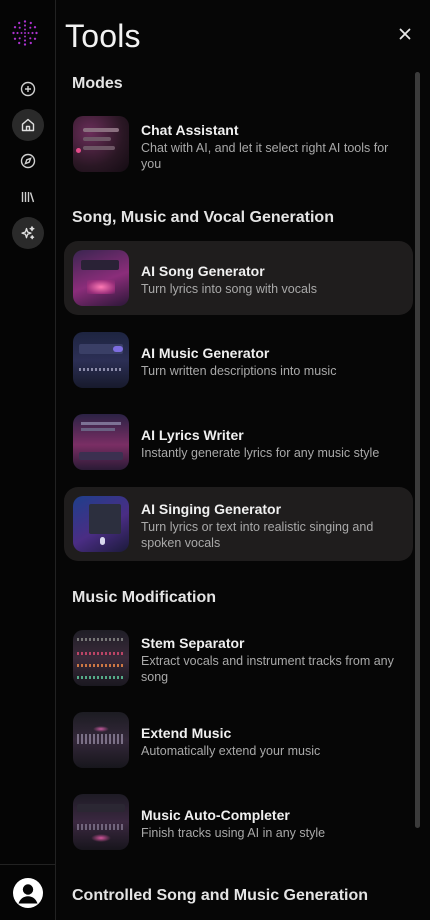 The height and width of the screenshot is (920, 430). I want to click on close-icon, so click(405, 34).